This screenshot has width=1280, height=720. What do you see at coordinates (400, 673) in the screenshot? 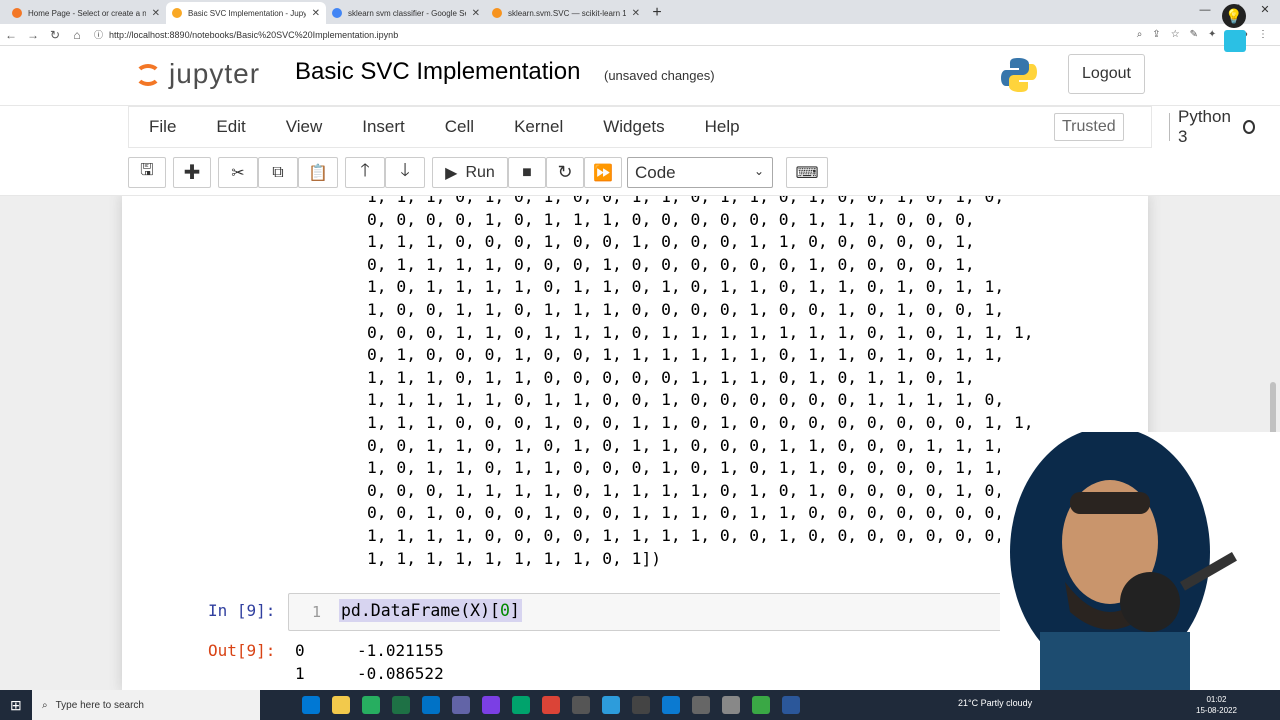
I see `series-value: -0.086522` at bounding box center [400, 673].